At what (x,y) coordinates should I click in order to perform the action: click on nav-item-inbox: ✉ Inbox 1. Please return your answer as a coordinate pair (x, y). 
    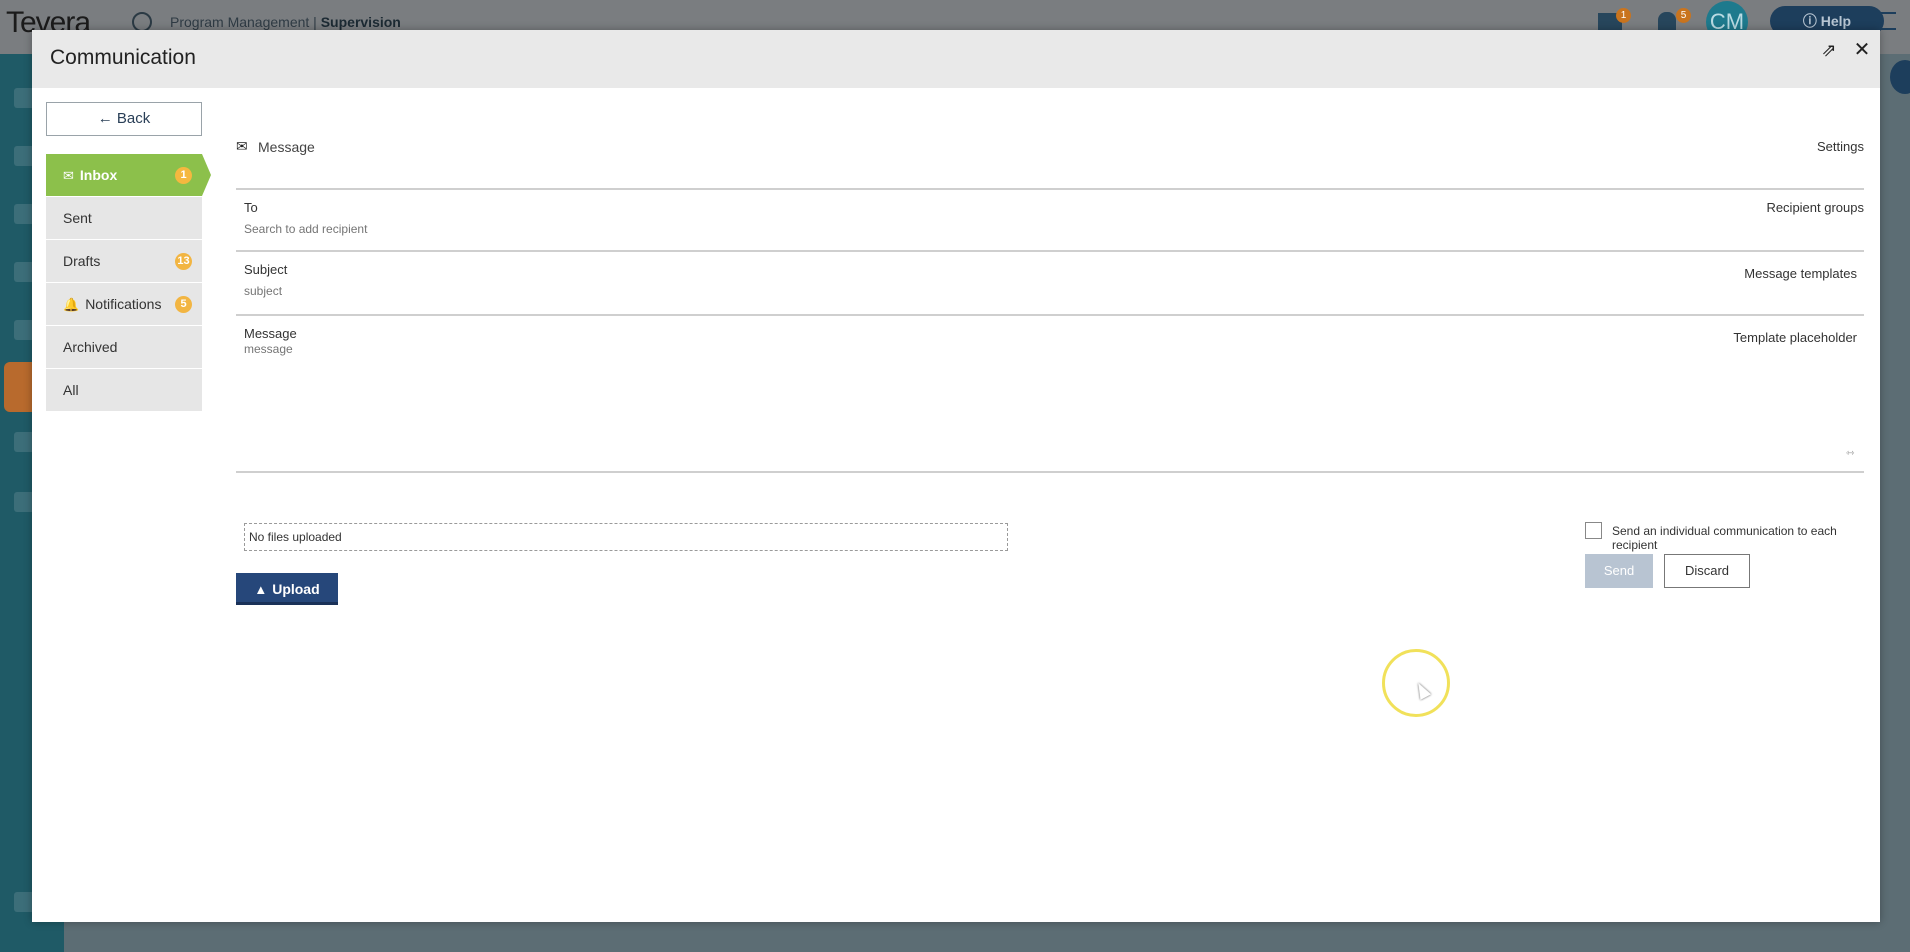
    Looking at the image, I should click on (128, 175).